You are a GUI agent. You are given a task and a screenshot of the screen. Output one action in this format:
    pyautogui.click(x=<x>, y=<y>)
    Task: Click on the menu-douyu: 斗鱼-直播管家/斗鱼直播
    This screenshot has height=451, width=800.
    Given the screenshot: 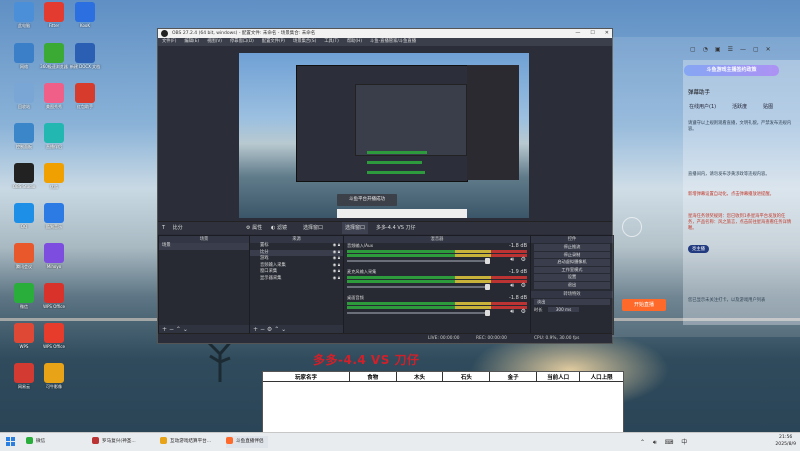 What is the action you would take?
    pyautogui.click(x=393, y=42)
    